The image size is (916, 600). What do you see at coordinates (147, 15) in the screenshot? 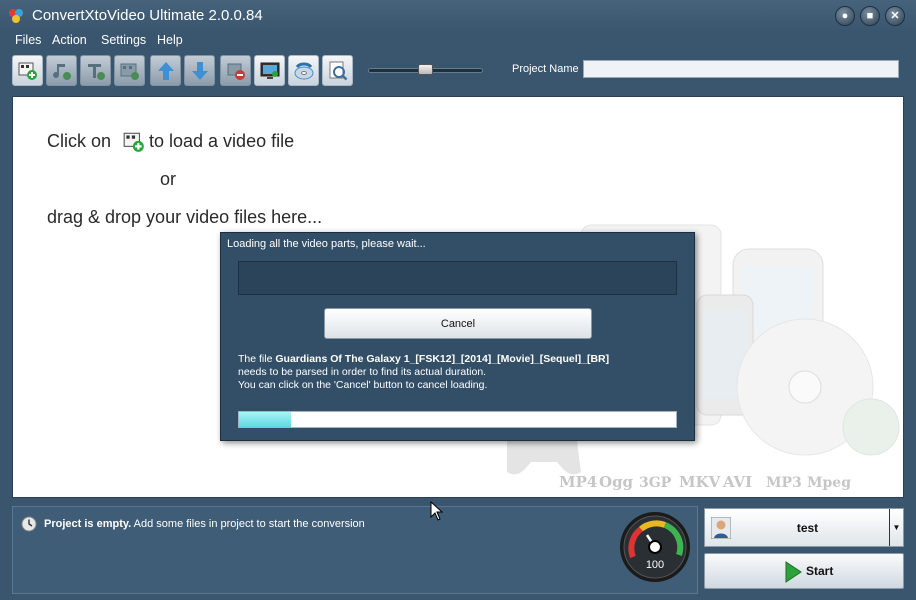
I see `window-title: ConvertXtoVideo Ultimate 2.0.0.84` at bounding box center [147, 15].